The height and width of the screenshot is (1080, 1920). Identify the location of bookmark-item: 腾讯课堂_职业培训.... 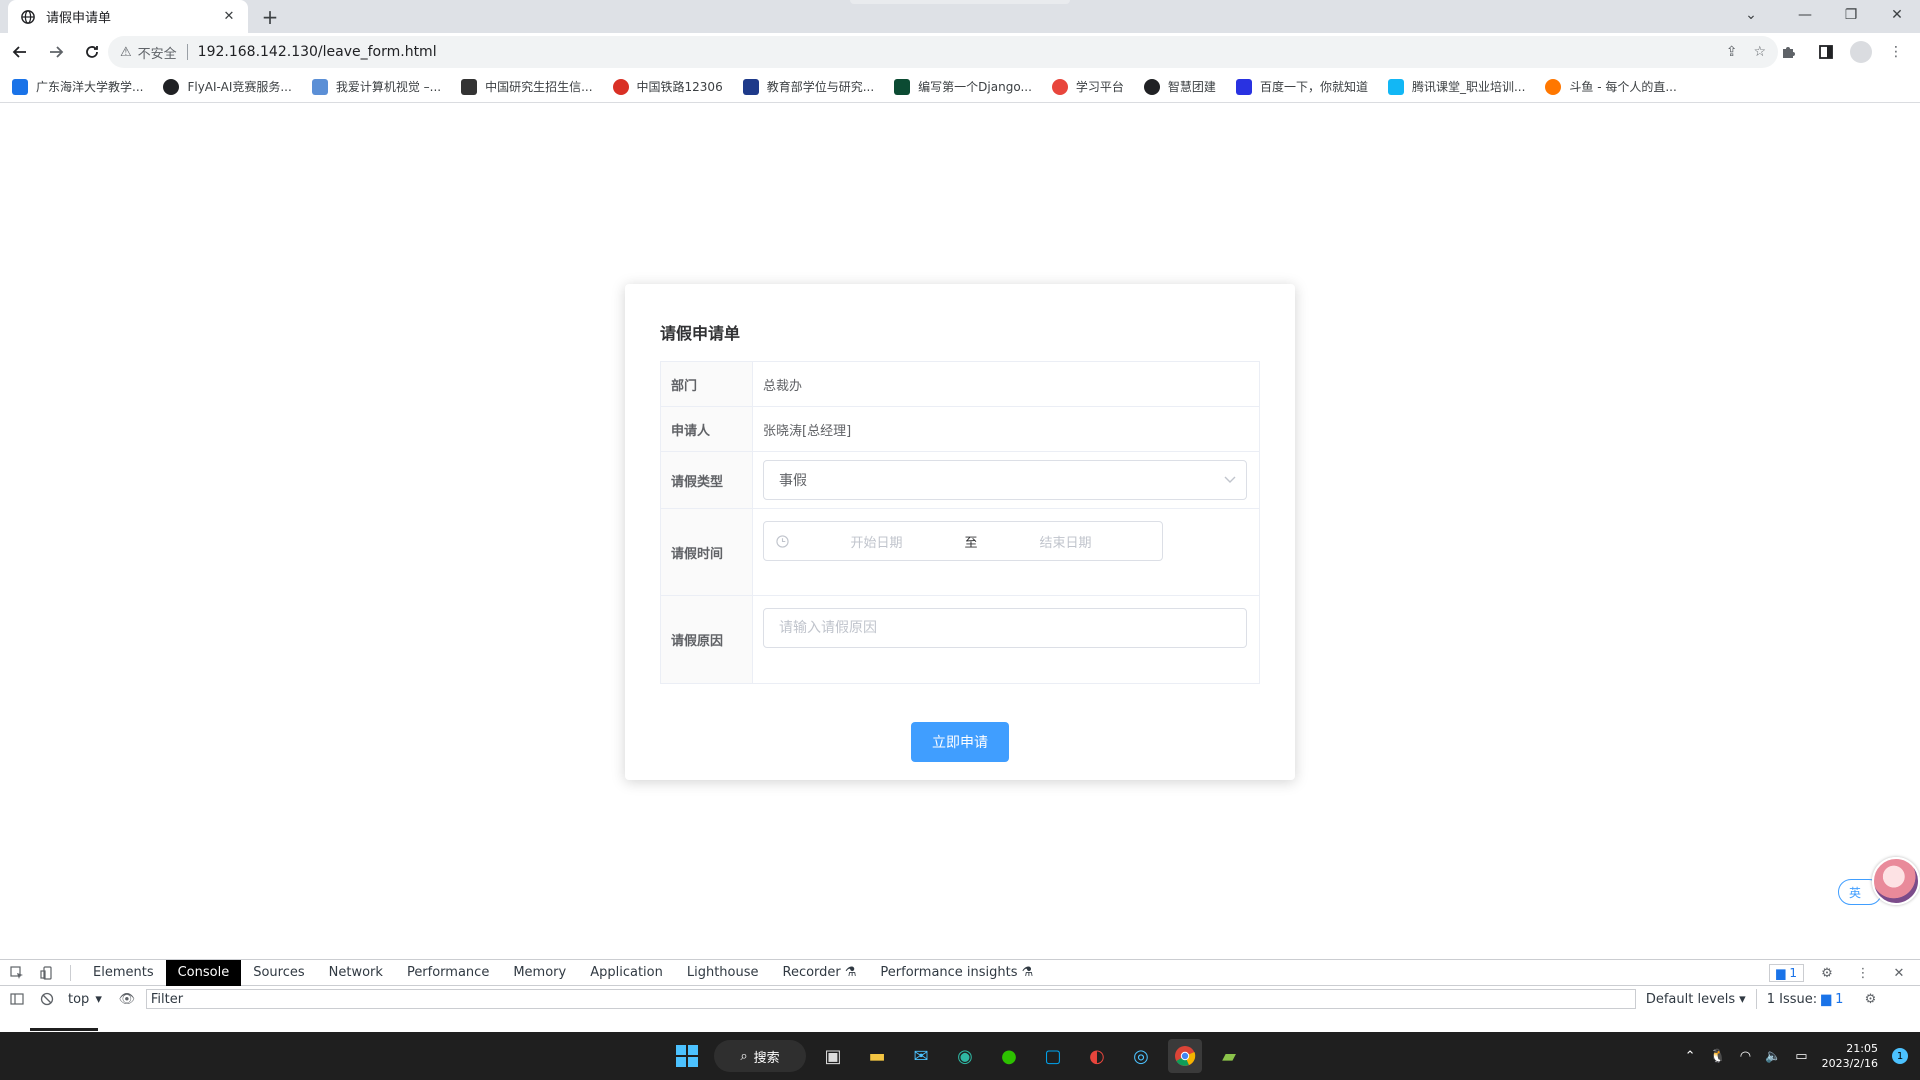
(1456, 86).